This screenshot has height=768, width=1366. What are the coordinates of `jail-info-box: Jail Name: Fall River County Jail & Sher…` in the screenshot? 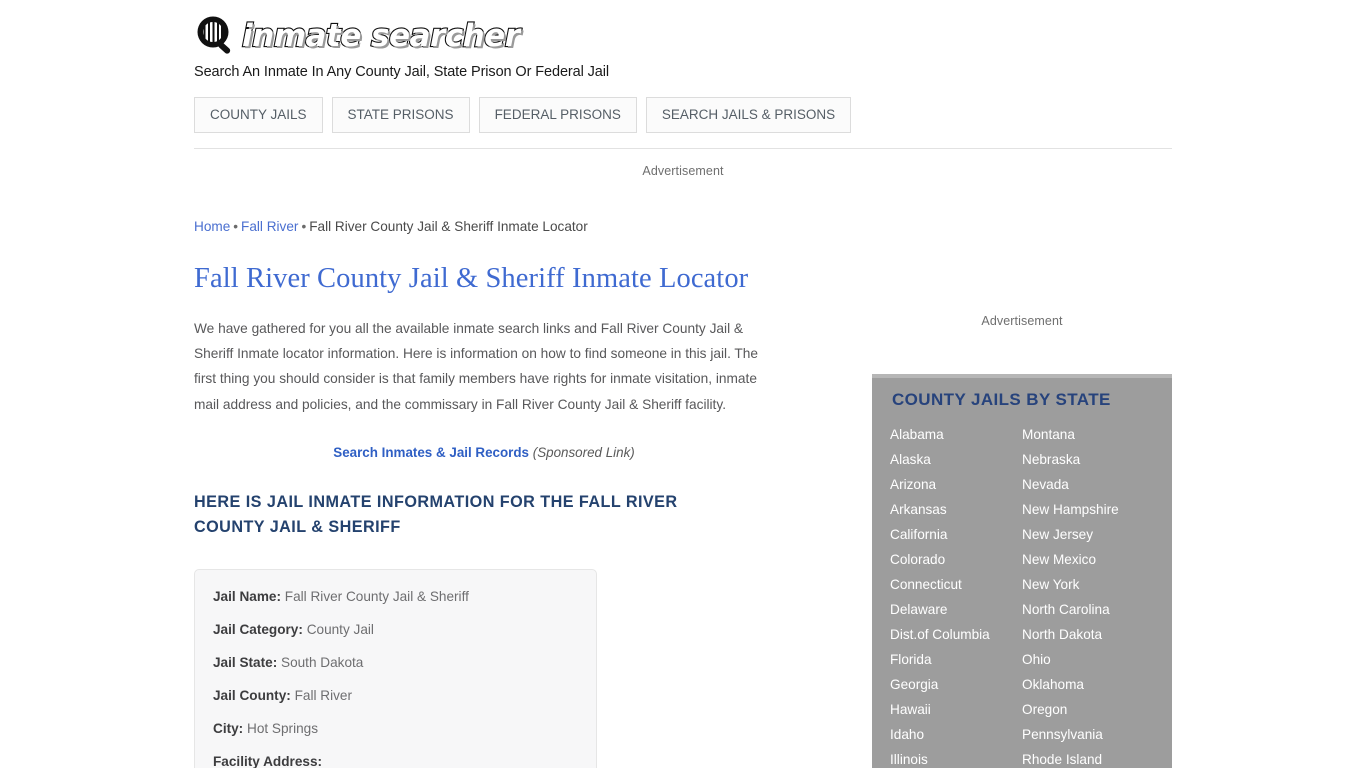 It's located at (395, 668).